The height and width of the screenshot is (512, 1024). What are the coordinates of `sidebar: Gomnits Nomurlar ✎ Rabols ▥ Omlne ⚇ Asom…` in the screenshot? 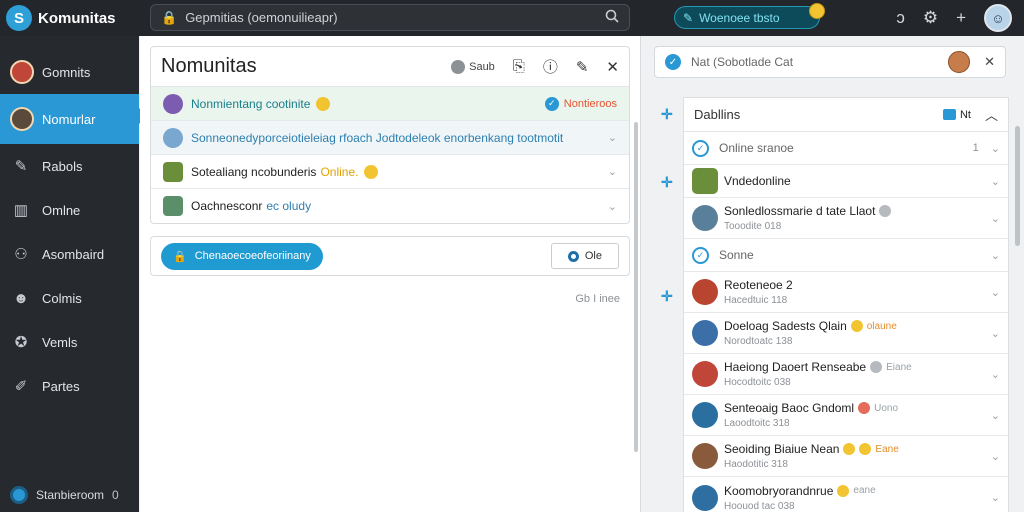 It's located at (73, 274).